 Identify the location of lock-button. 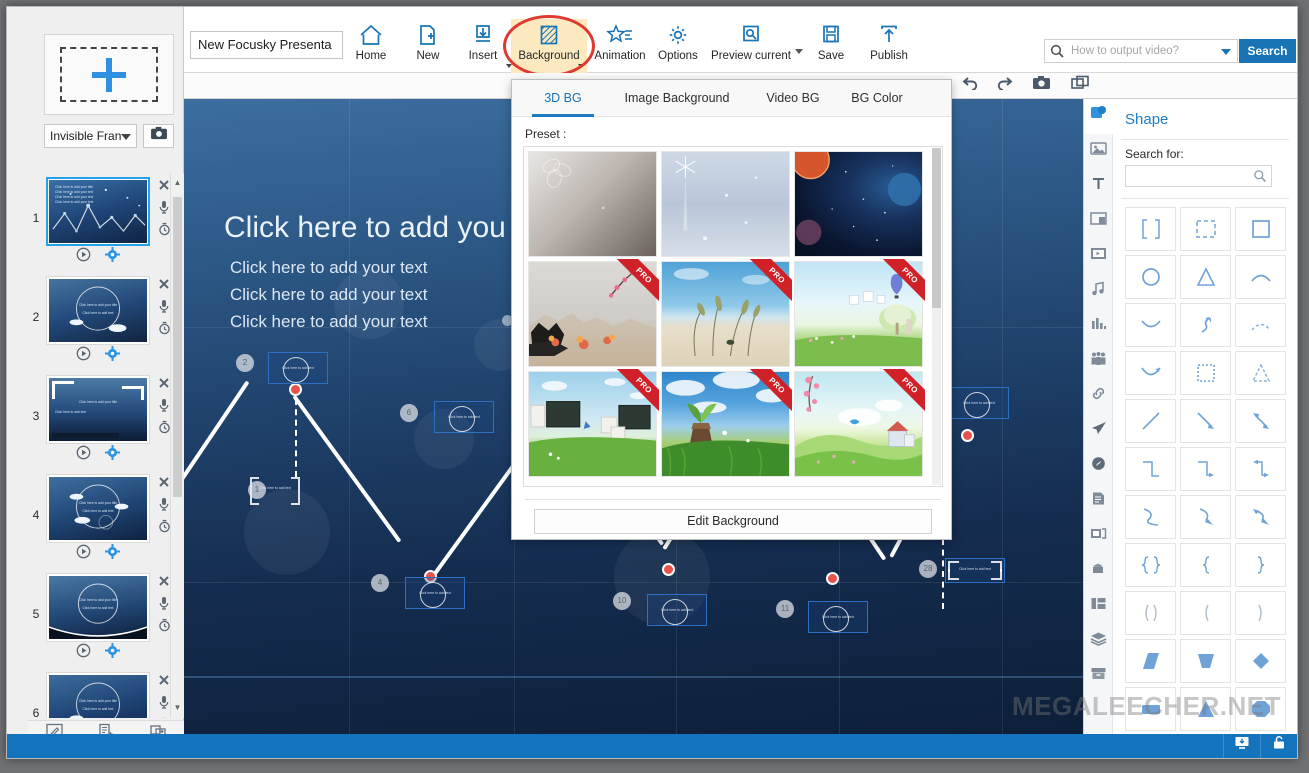
(1278, 746).